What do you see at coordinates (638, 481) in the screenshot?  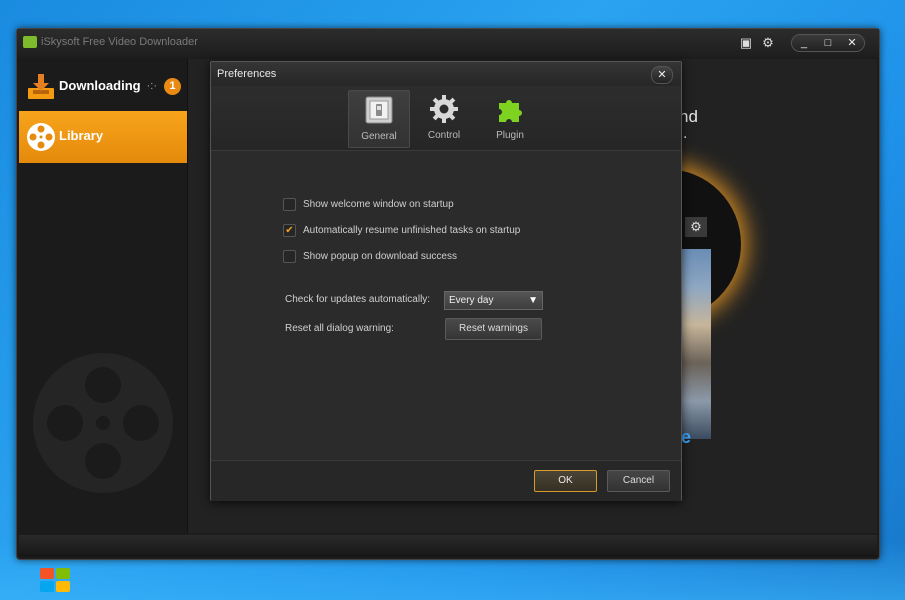 I see `cancel-button: Cancel` at bounding box center [638, 481].